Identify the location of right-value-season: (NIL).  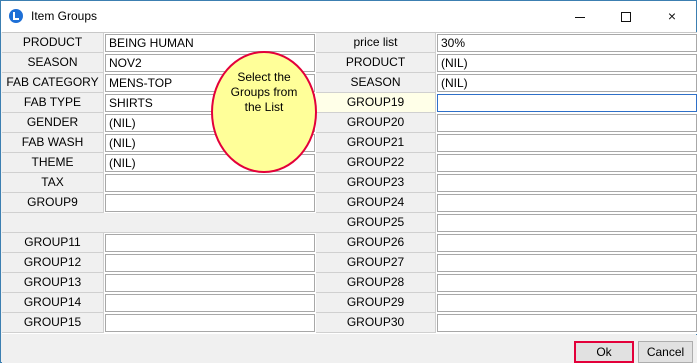
(567, 83).